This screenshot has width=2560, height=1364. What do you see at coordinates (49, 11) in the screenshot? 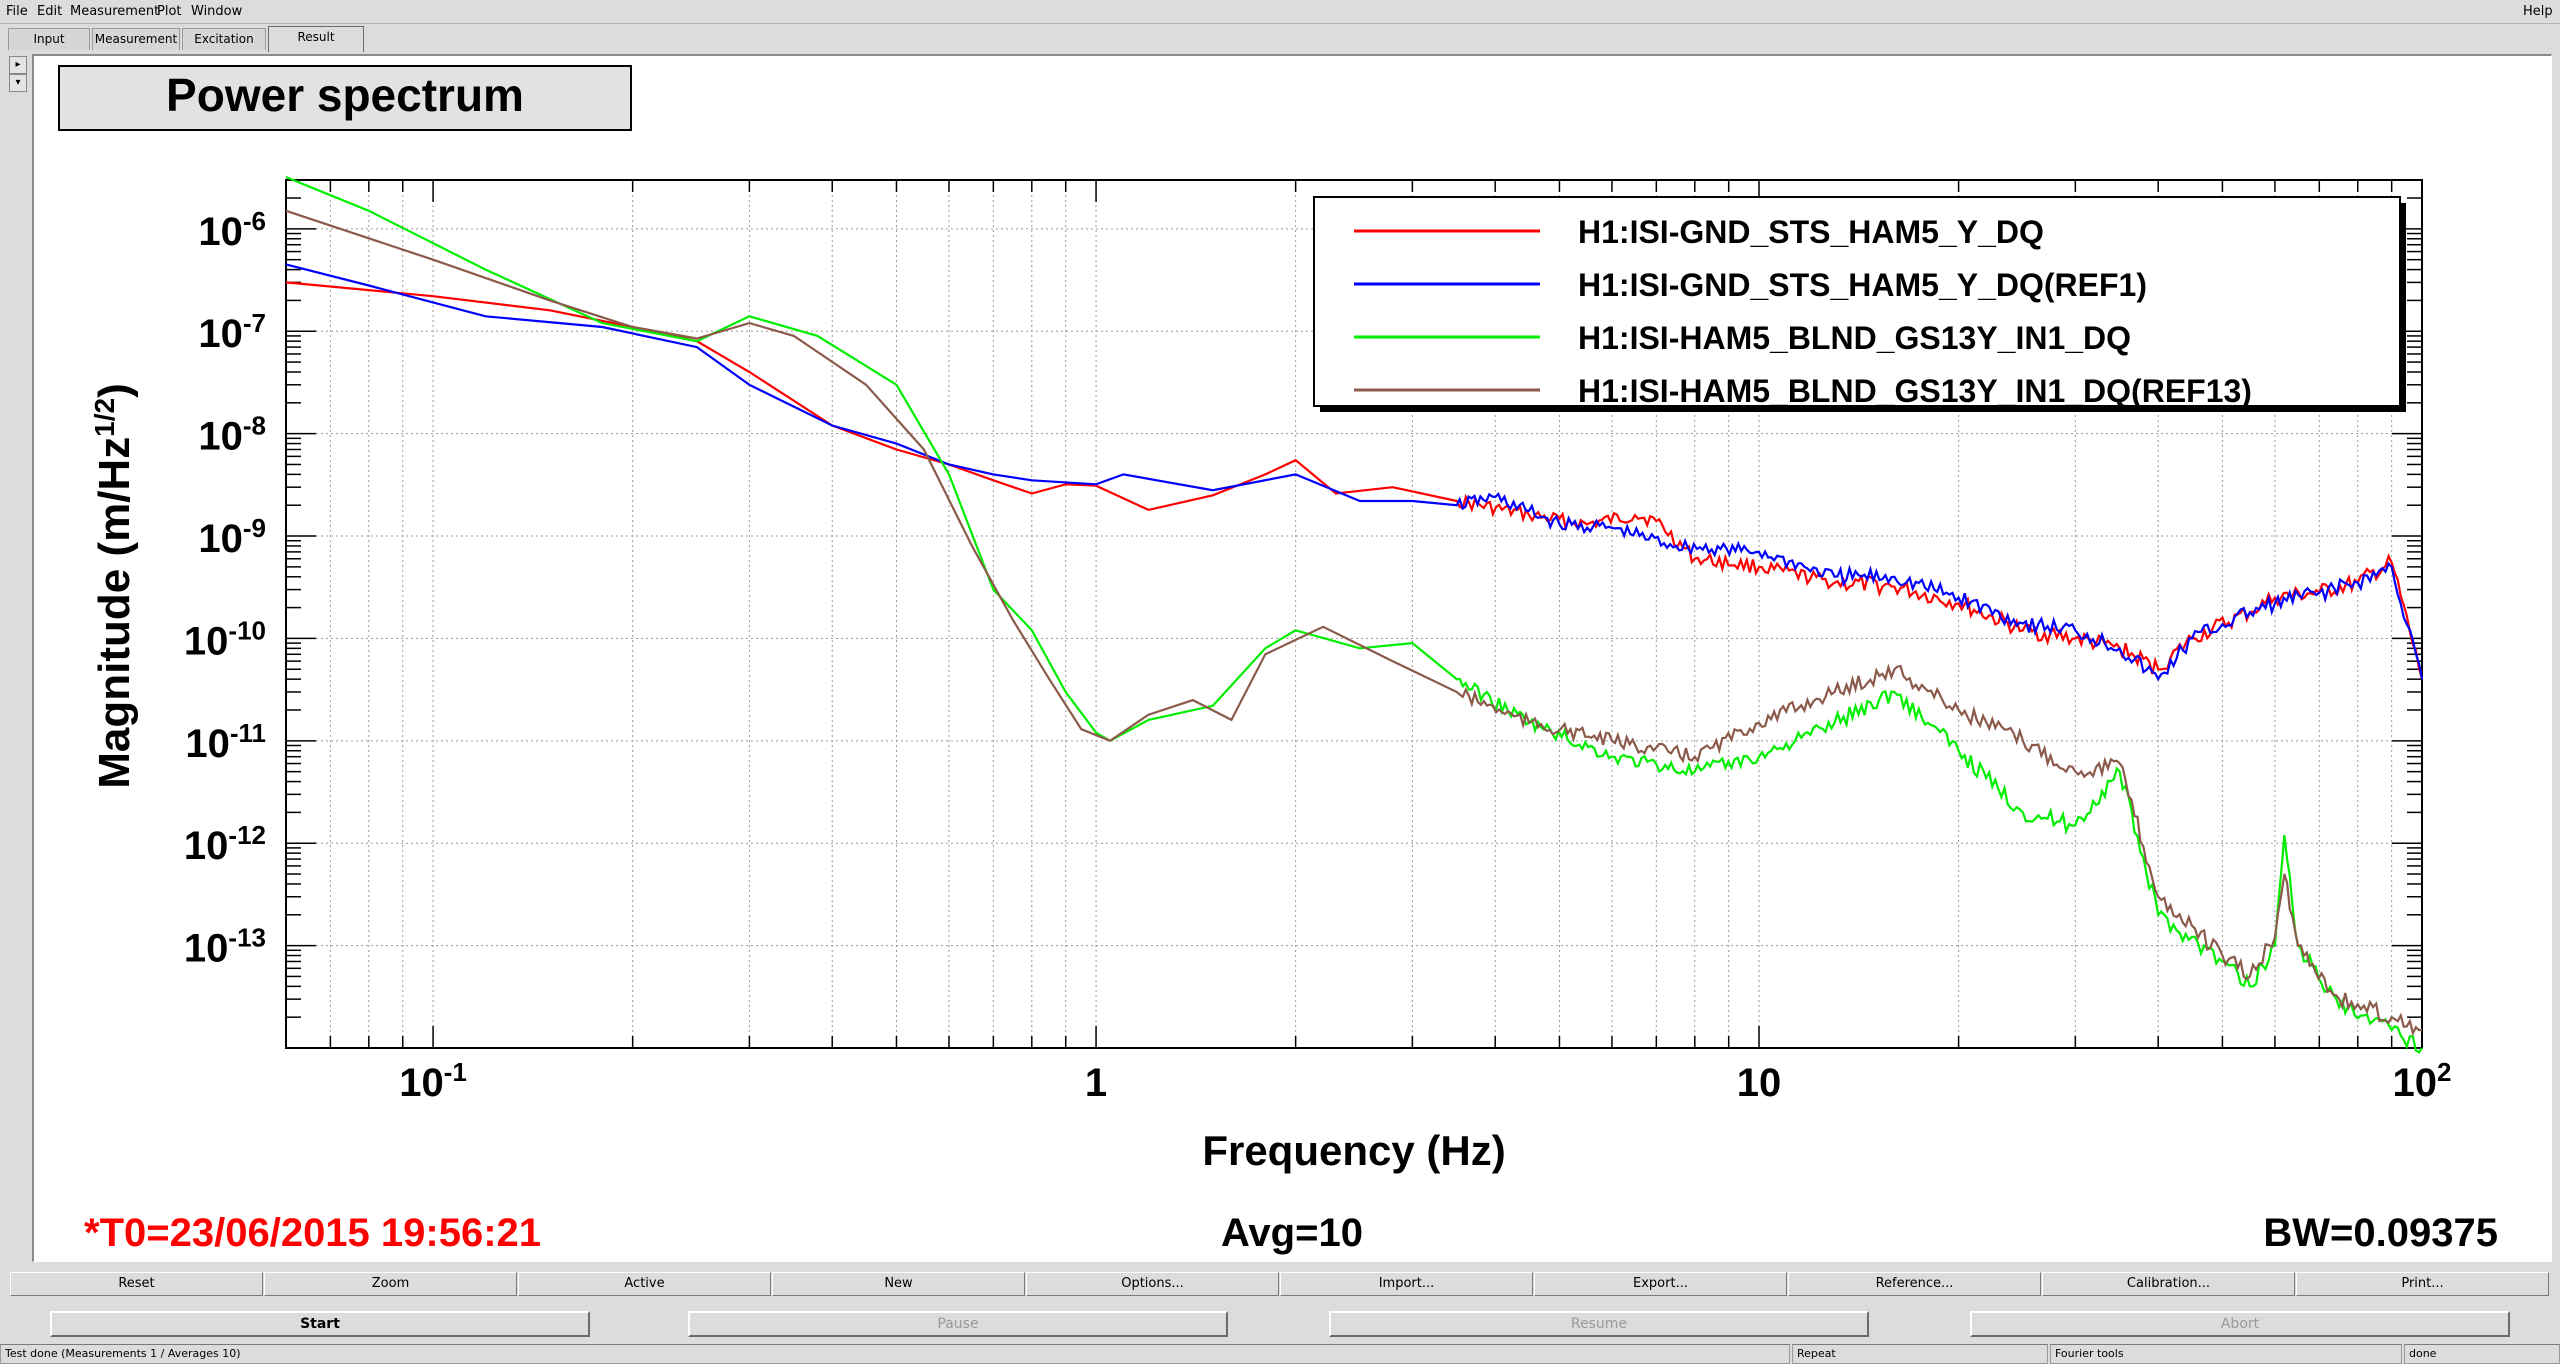
I see `menu-edit: Edit` at bounding box center [49, 11].